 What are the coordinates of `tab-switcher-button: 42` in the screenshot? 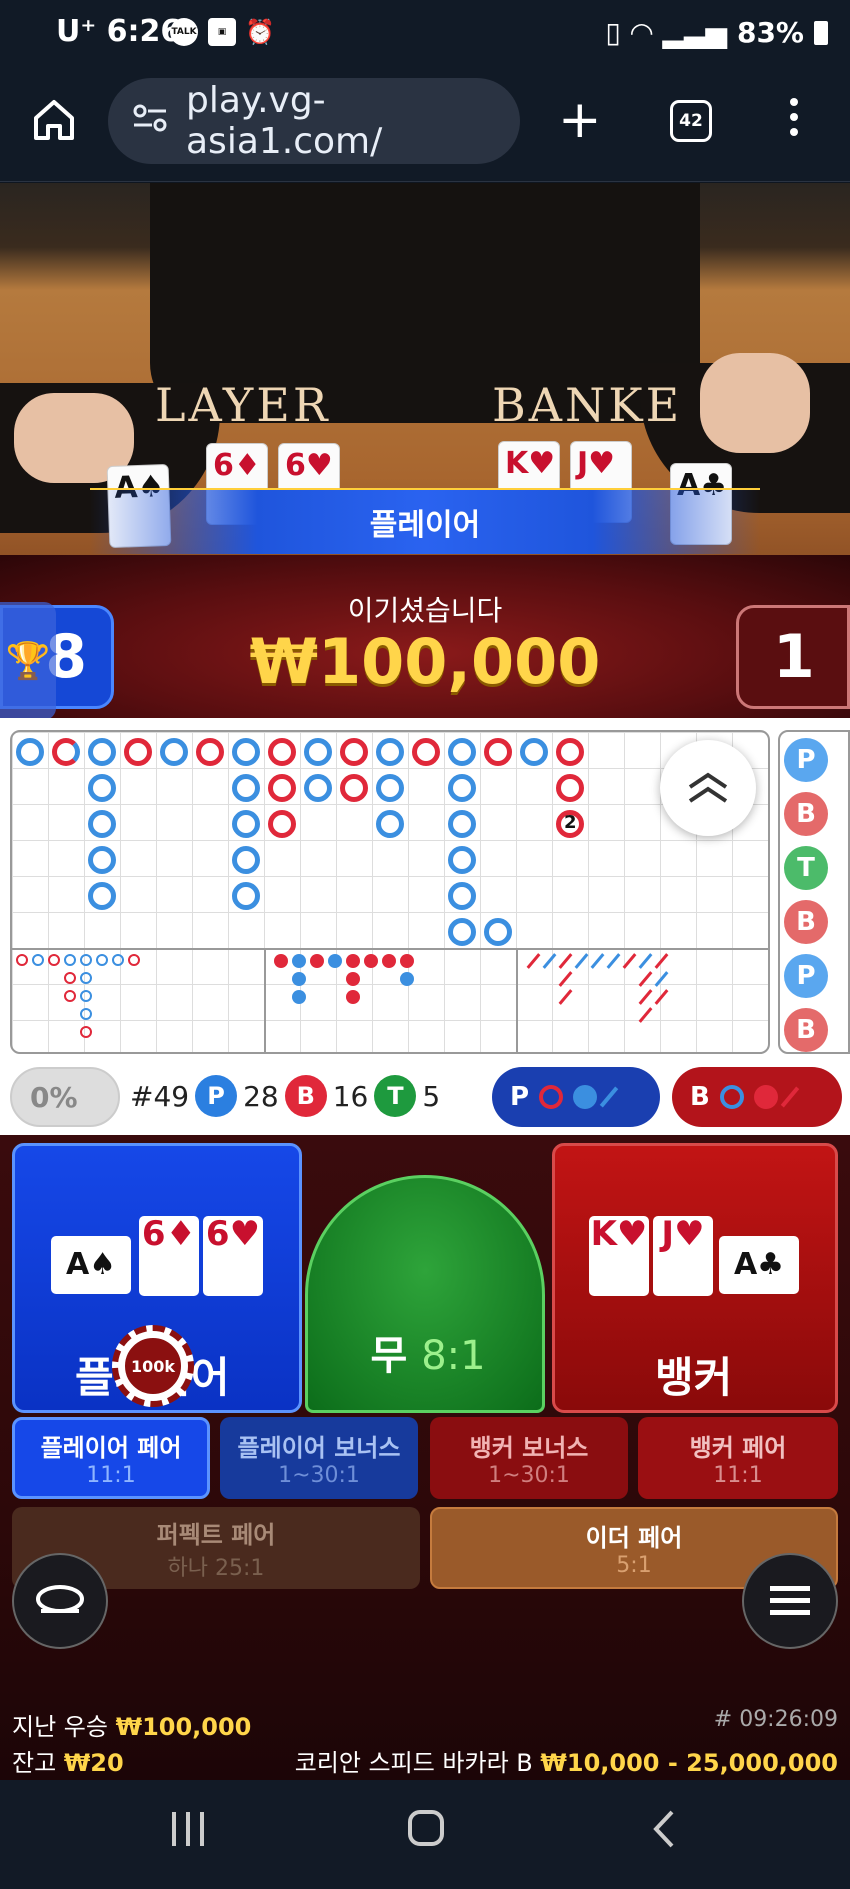 It's located at (691, 121).